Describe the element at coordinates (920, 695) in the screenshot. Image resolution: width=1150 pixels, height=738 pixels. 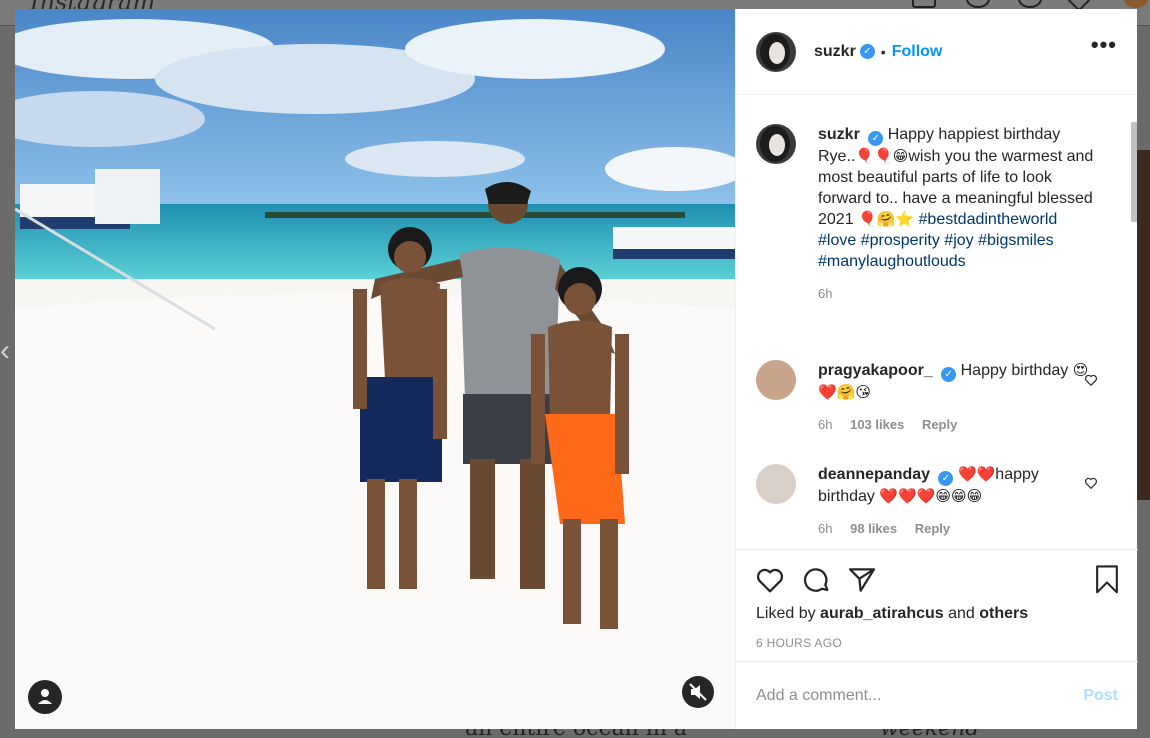
I see `comment-input` at that location.